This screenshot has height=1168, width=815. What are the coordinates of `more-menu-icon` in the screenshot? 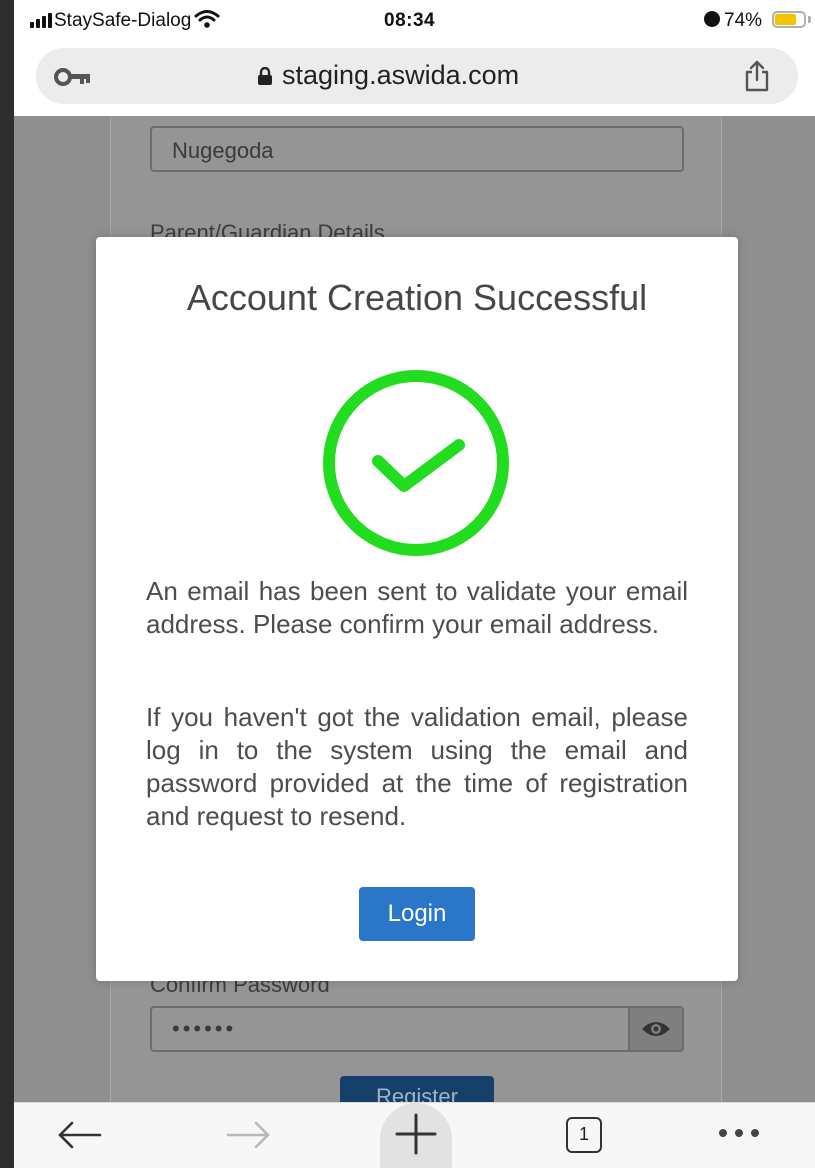 It's located at (739, 1133).